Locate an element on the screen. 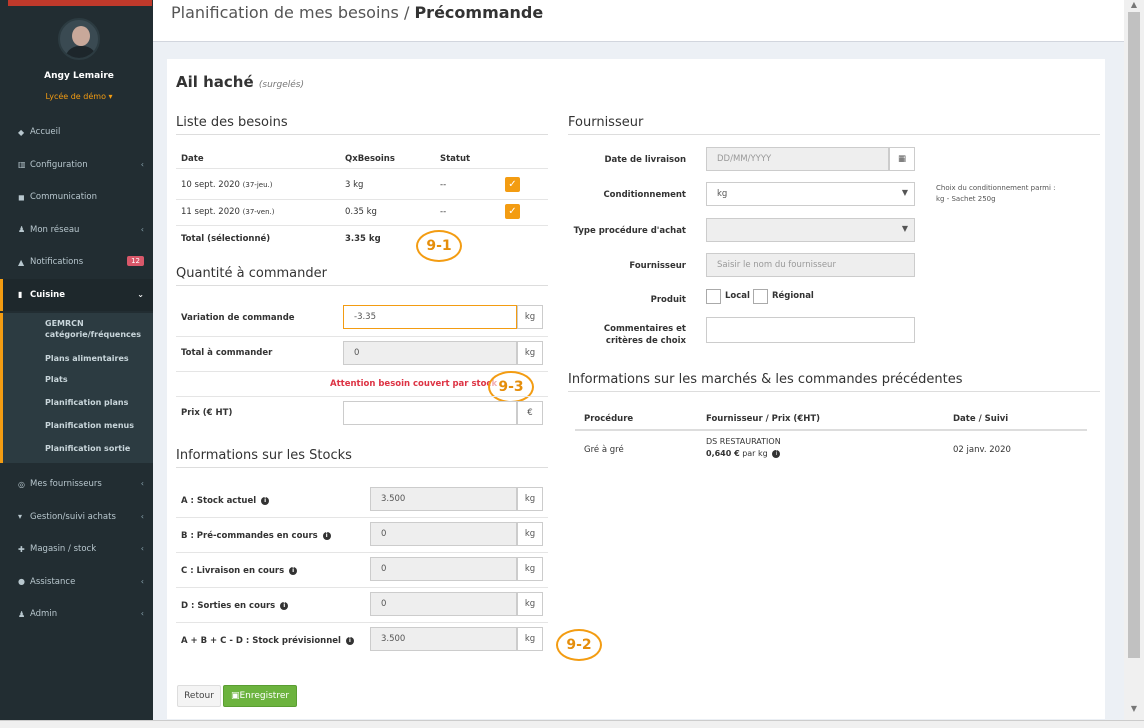 Image resolution: width=1144 pixels, height=728 pixels. sidebar-item-accueil: ◆ Accueil is located at coordinates (76, 132).